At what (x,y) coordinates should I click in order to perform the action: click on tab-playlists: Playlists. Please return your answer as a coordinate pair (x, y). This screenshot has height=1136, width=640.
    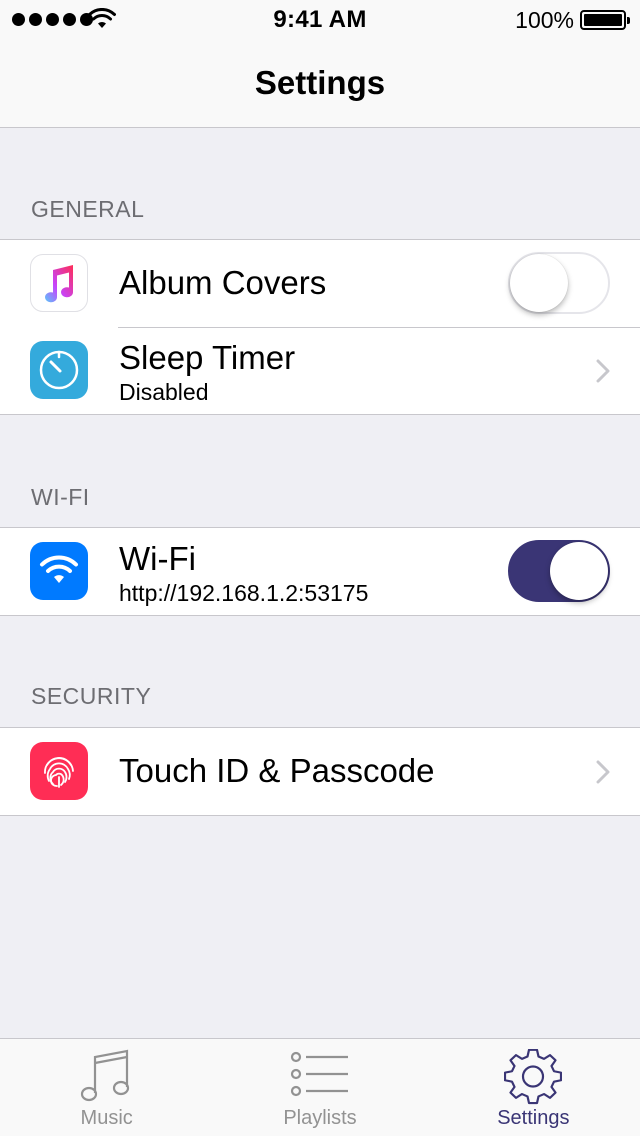
    Looking at the image, I should click on (319, 1087).